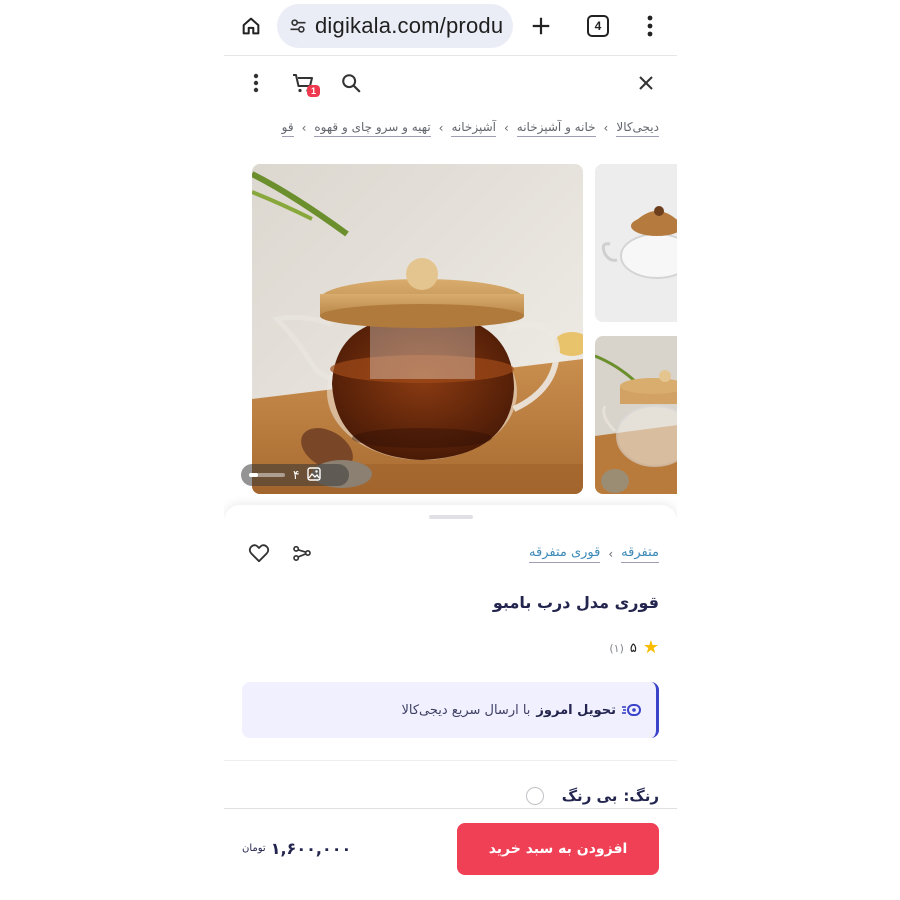 This screenshot has height=900, width=900. Describe the element at coordinates (351, 83) in the screenshot. I see `search-icon` at that location.